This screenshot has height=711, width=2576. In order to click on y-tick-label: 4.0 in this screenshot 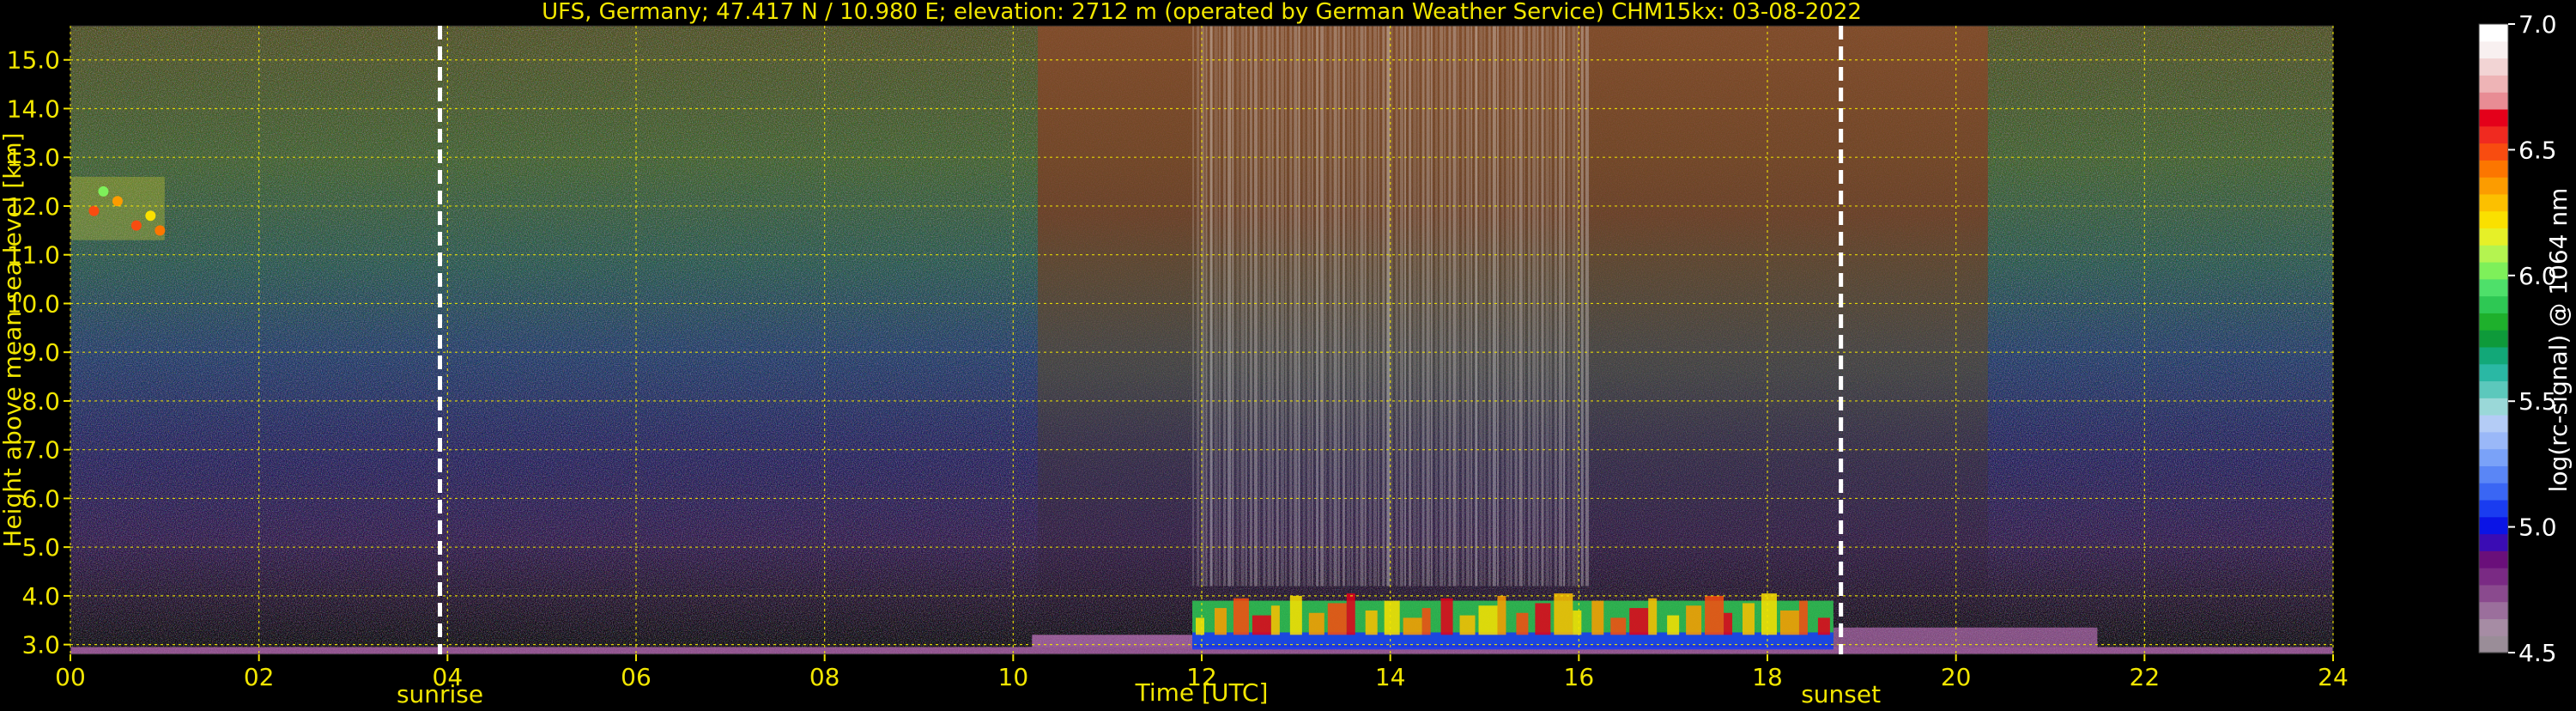, I will do `click(40, 596)`.